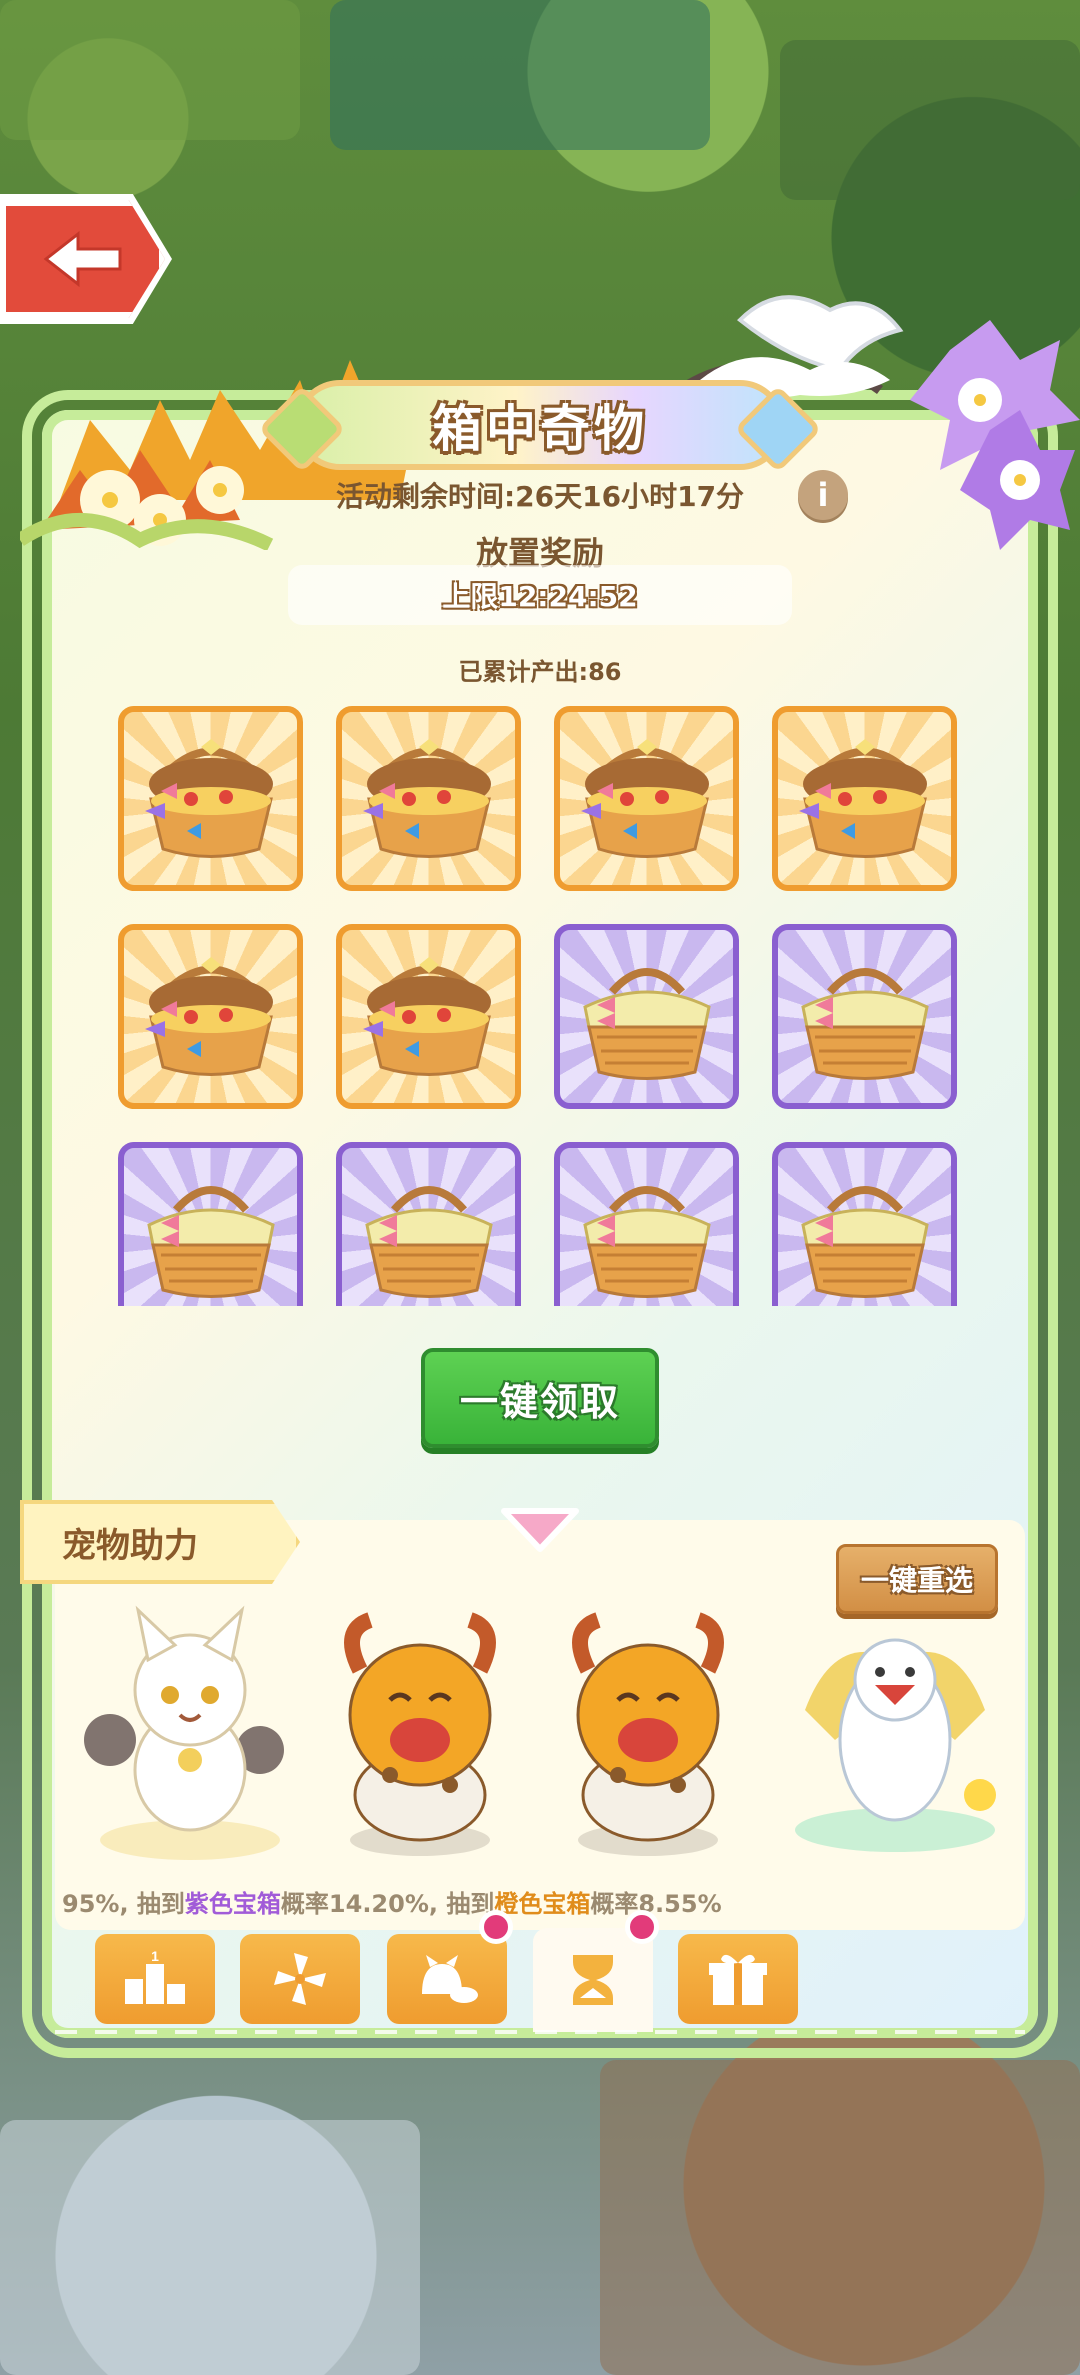 The width and height of the screenshot is (1080, 2375). I want to click on tab-ranking: 1, so click(155, 1979).